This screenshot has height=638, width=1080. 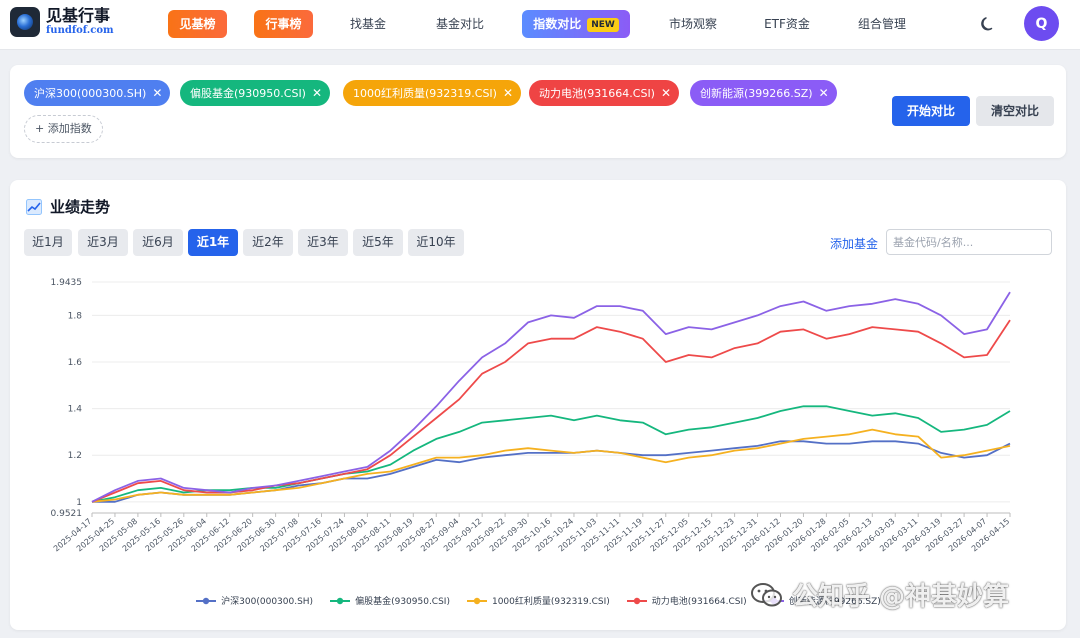 I want to click on moon-icon, so click(x=988, y=24).